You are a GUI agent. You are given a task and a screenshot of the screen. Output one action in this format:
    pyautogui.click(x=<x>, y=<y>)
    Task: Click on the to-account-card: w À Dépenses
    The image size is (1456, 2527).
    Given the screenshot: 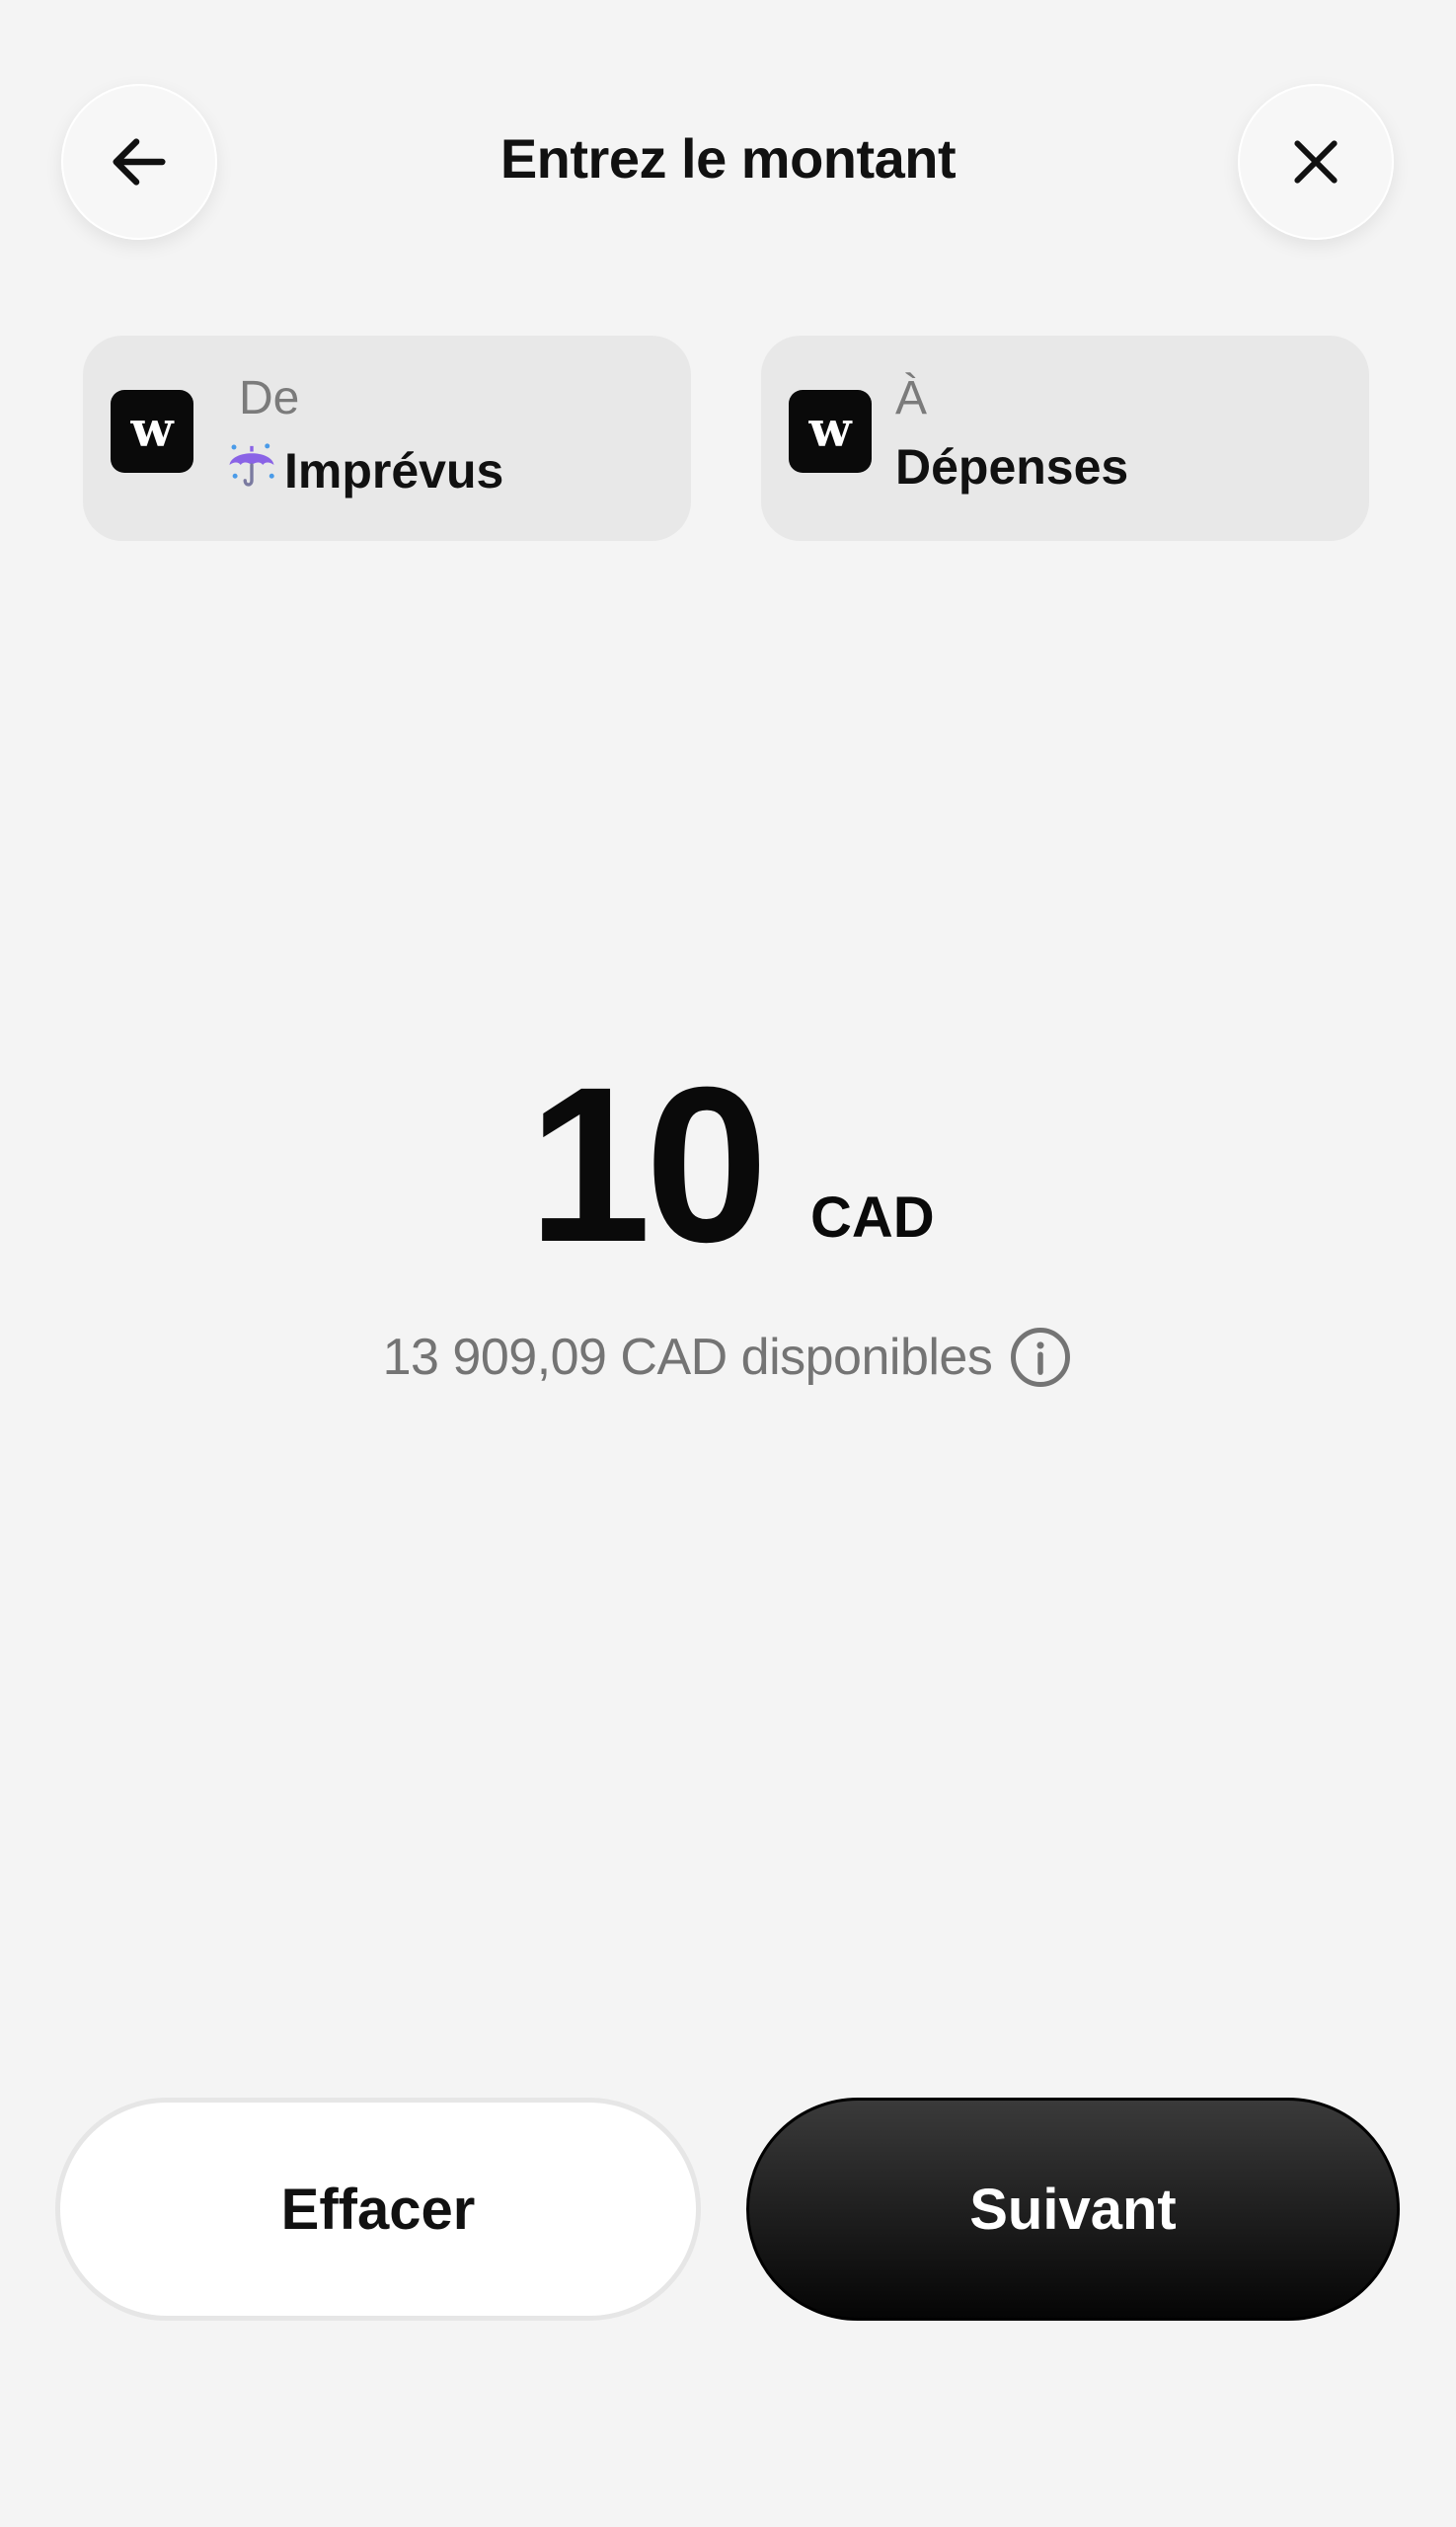 What is the action you would take?
    pyautogui.click(x=1065, y=438)
    